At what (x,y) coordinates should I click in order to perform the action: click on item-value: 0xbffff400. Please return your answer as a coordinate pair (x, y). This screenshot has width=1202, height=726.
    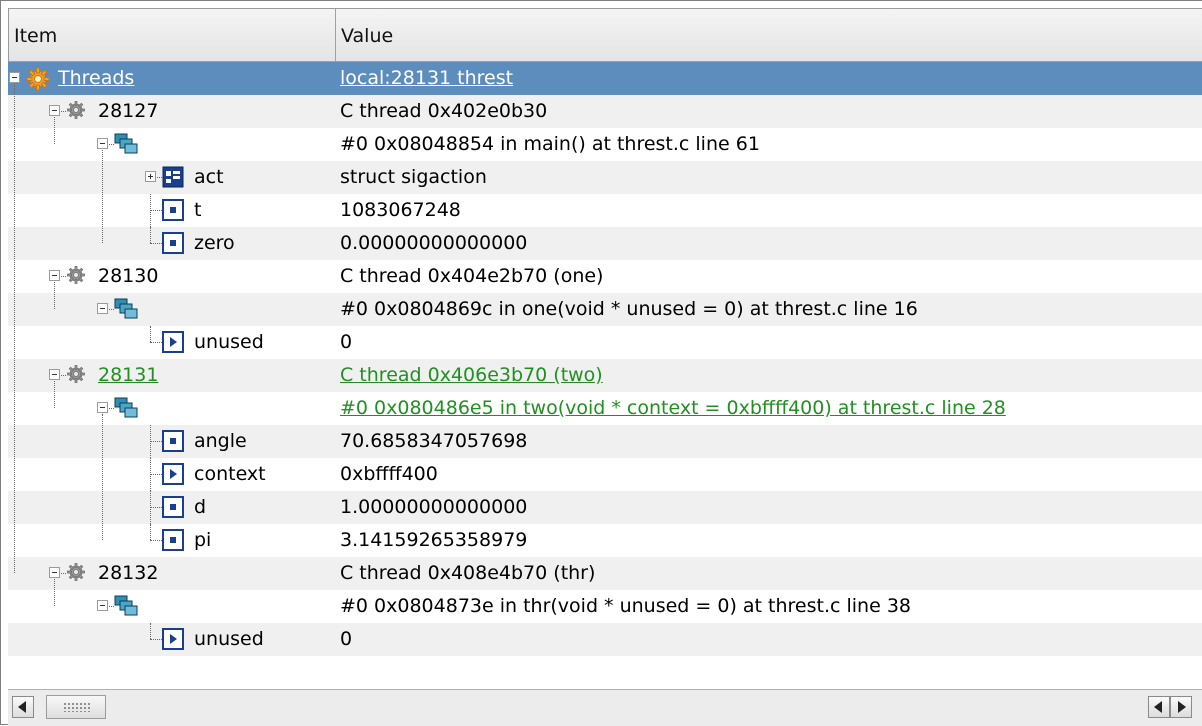
    Looking at the image, I should click on (389, 474).